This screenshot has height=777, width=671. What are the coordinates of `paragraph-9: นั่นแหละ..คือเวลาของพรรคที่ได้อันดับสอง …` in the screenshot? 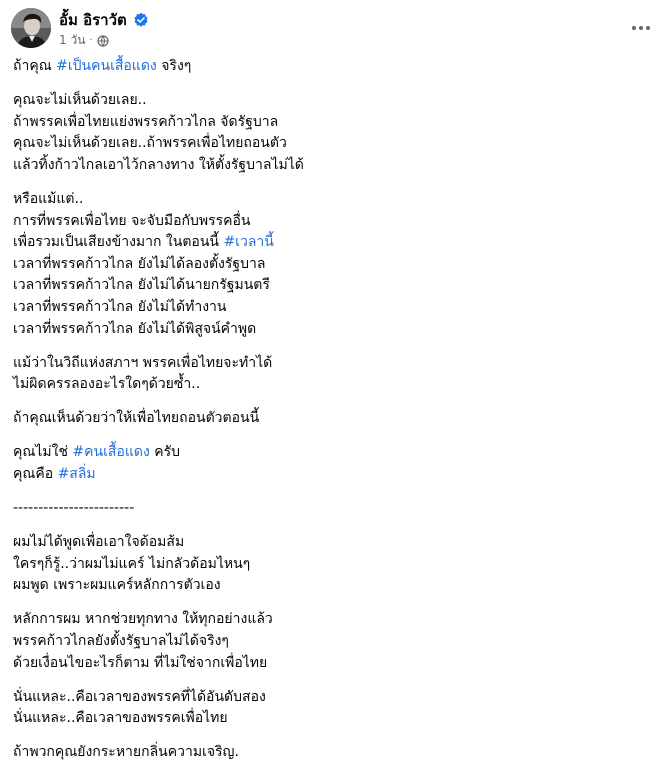 It's located at (333, 708).